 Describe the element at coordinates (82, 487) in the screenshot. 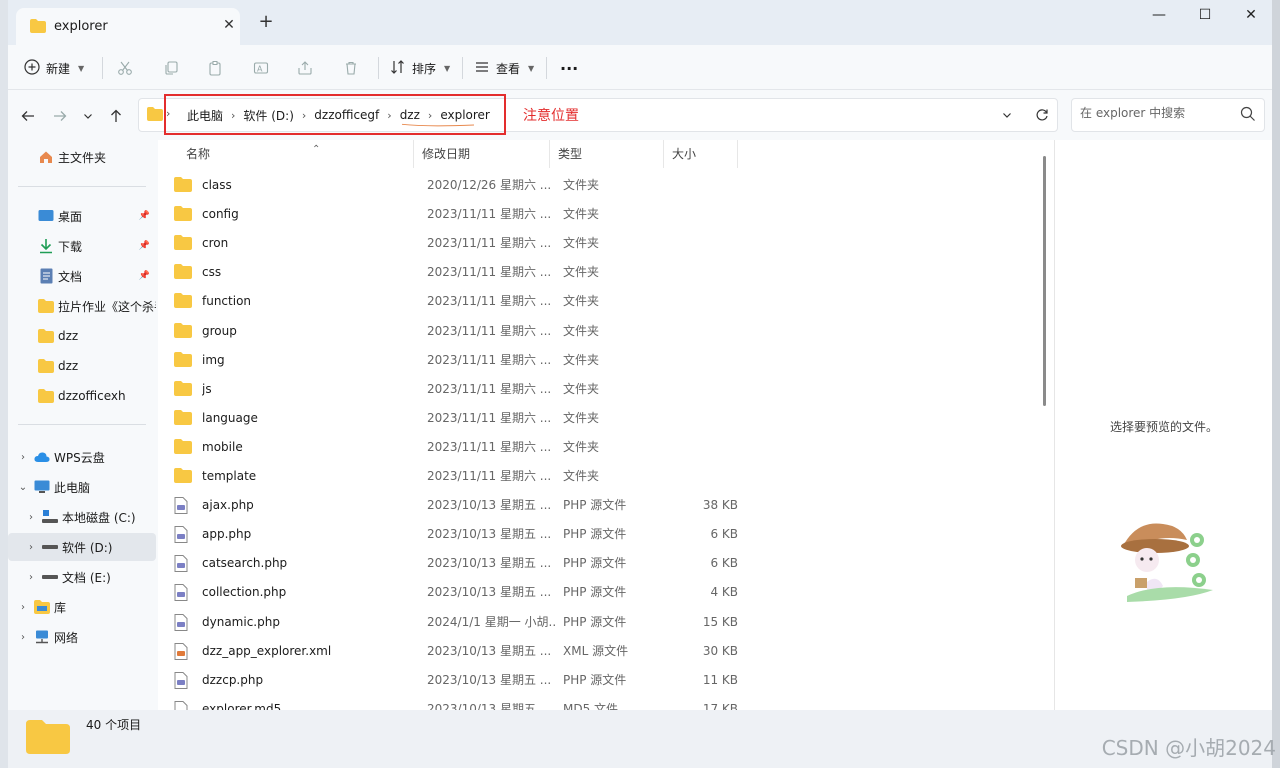

I see `sidebar-item-this-pc: ⌄ 此电脑` at that location.